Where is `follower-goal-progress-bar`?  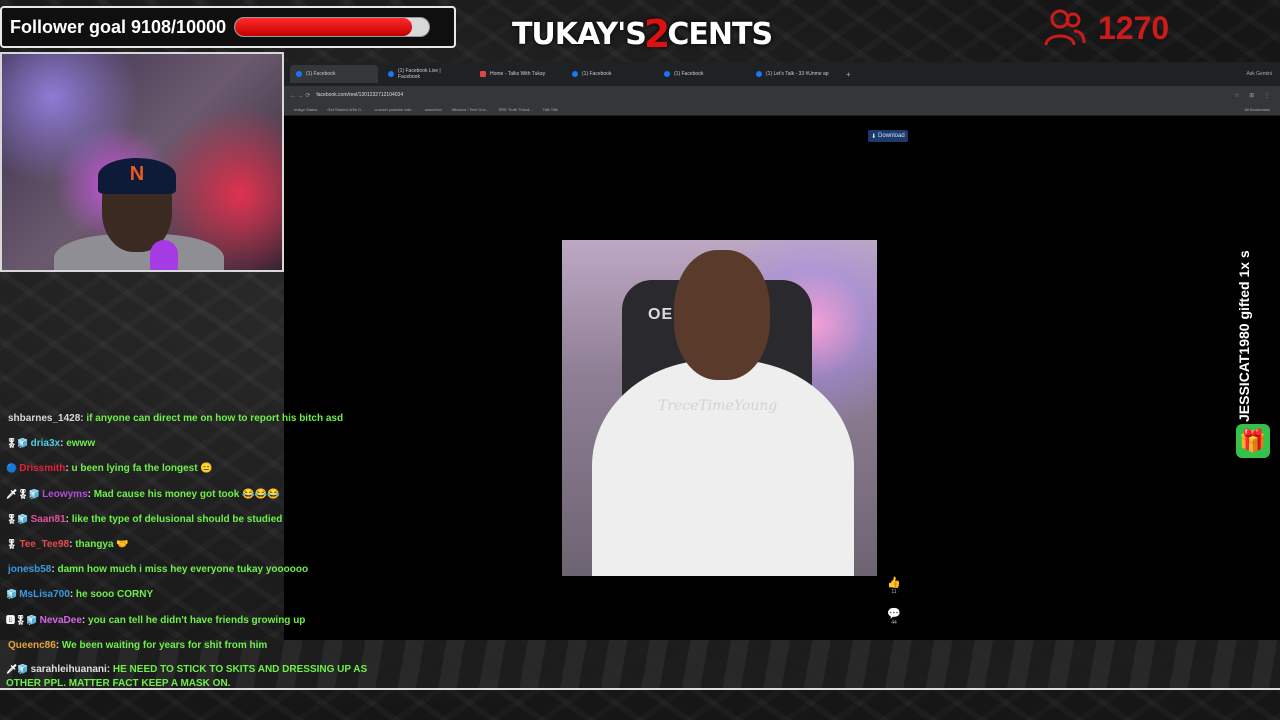 follower-goal-progress-bar is located at coordinates (332, 27).